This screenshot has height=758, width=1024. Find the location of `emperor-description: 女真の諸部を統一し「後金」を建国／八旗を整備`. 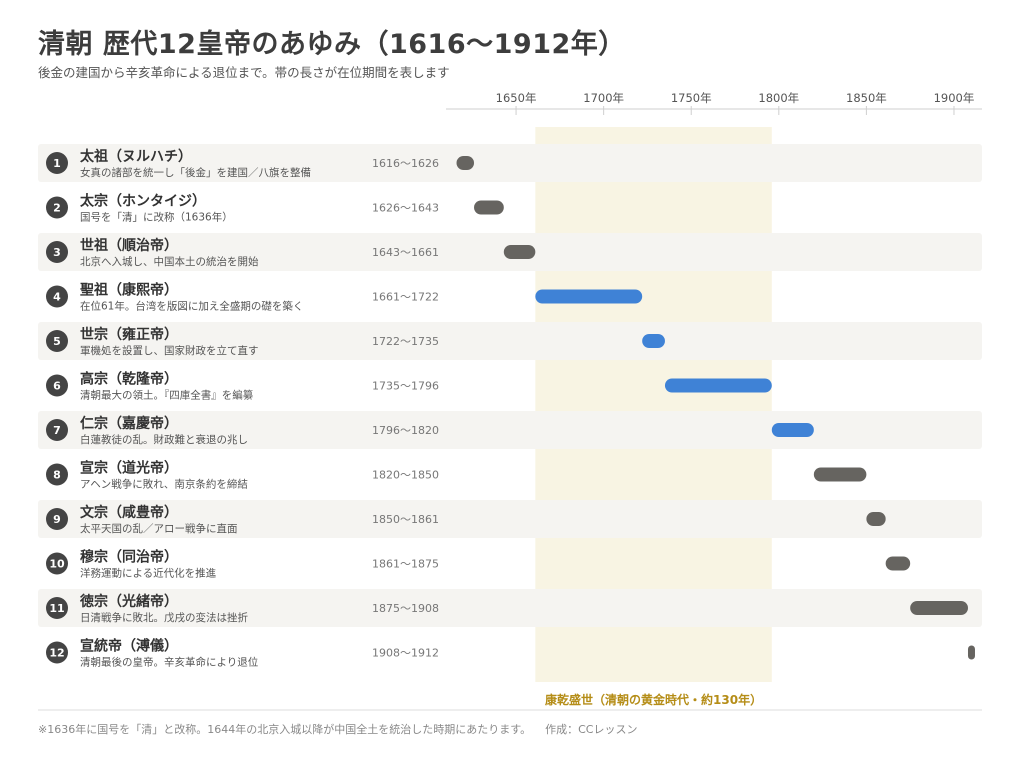

emperor-description: 女真の諸部を統一し「後金」を建国／八旗を整備 is located at coordinates (195, 172).